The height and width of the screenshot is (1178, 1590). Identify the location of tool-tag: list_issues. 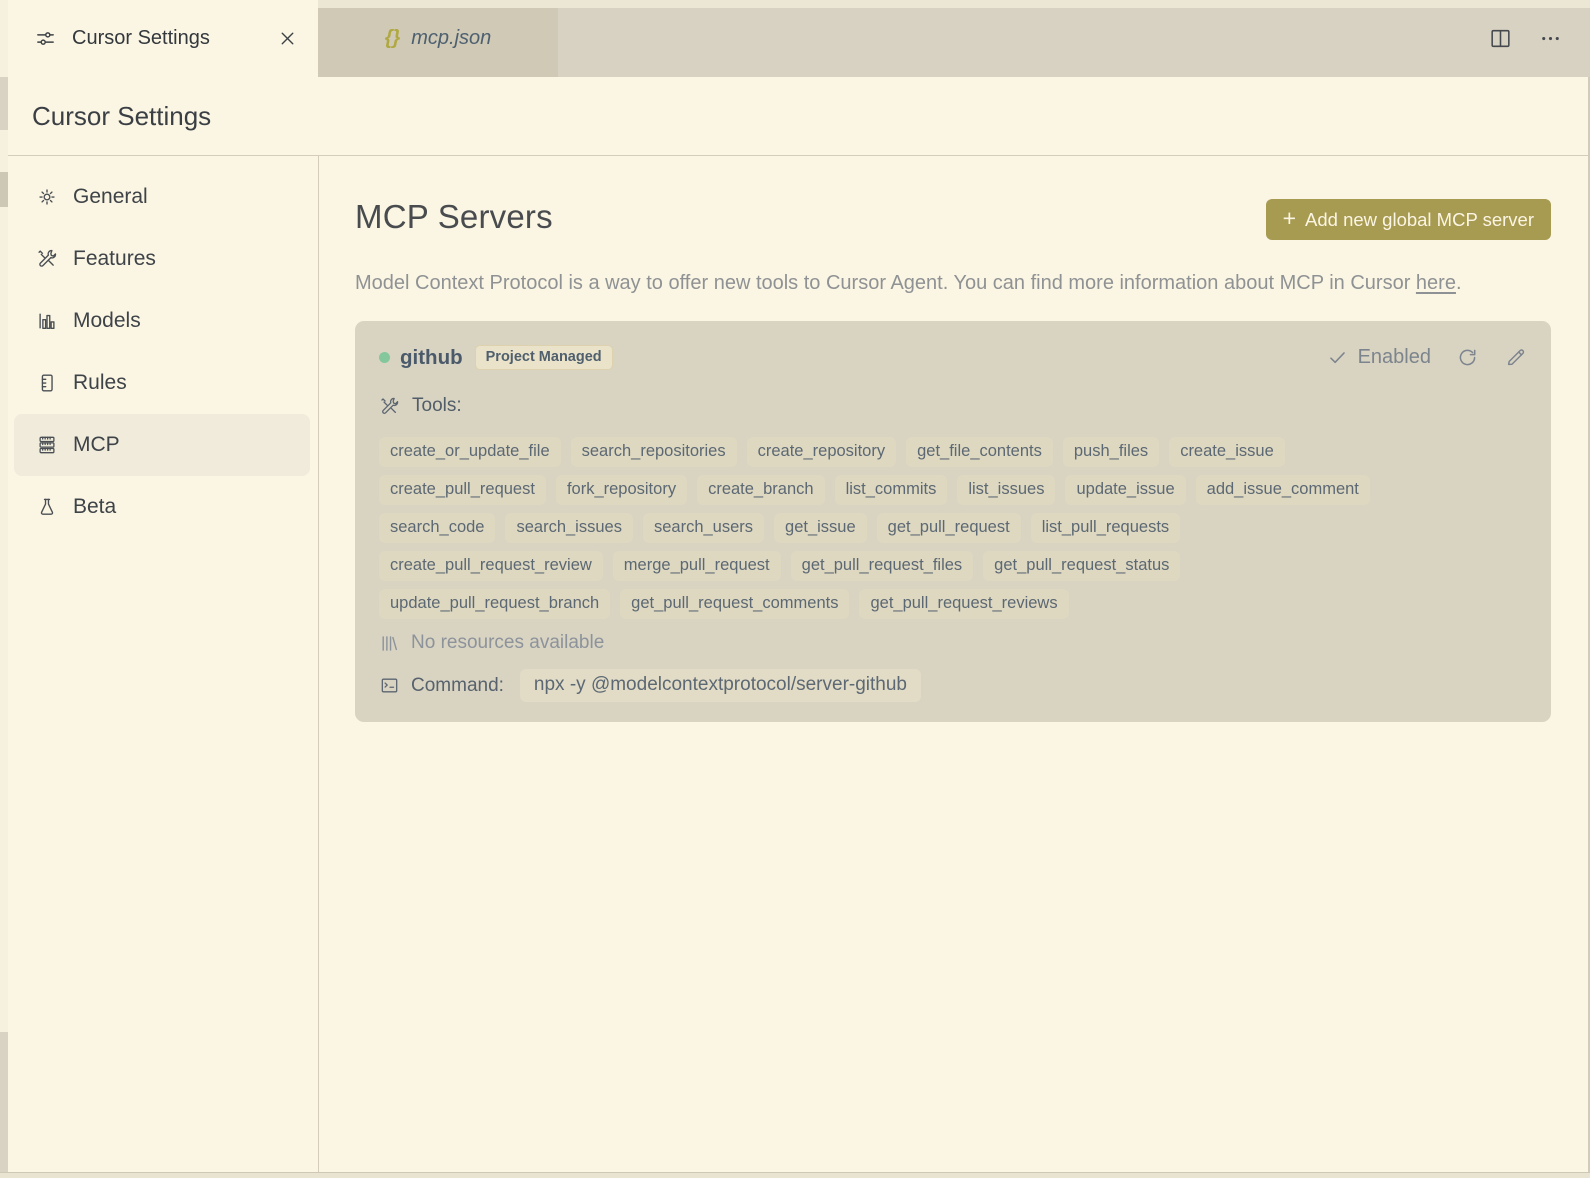
(1006, 490).